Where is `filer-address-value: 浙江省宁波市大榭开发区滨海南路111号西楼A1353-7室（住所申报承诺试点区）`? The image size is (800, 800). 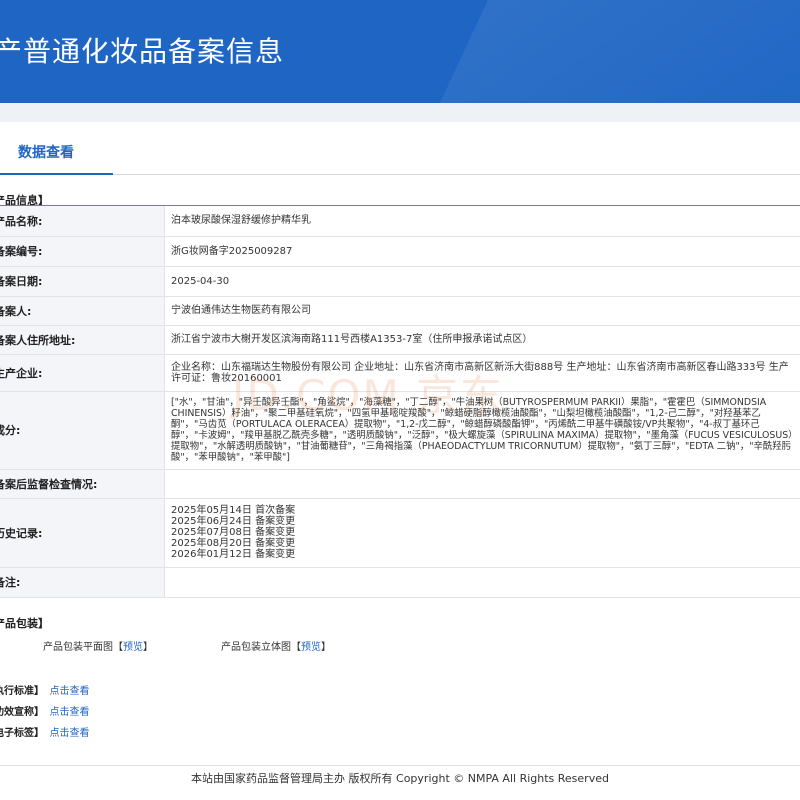
filer-address-value: 浙江省宁波市大榭开发区滨海南路111号西楼A1353-7室（住所申报承诺试点区） is located at coordinates (482, 340).